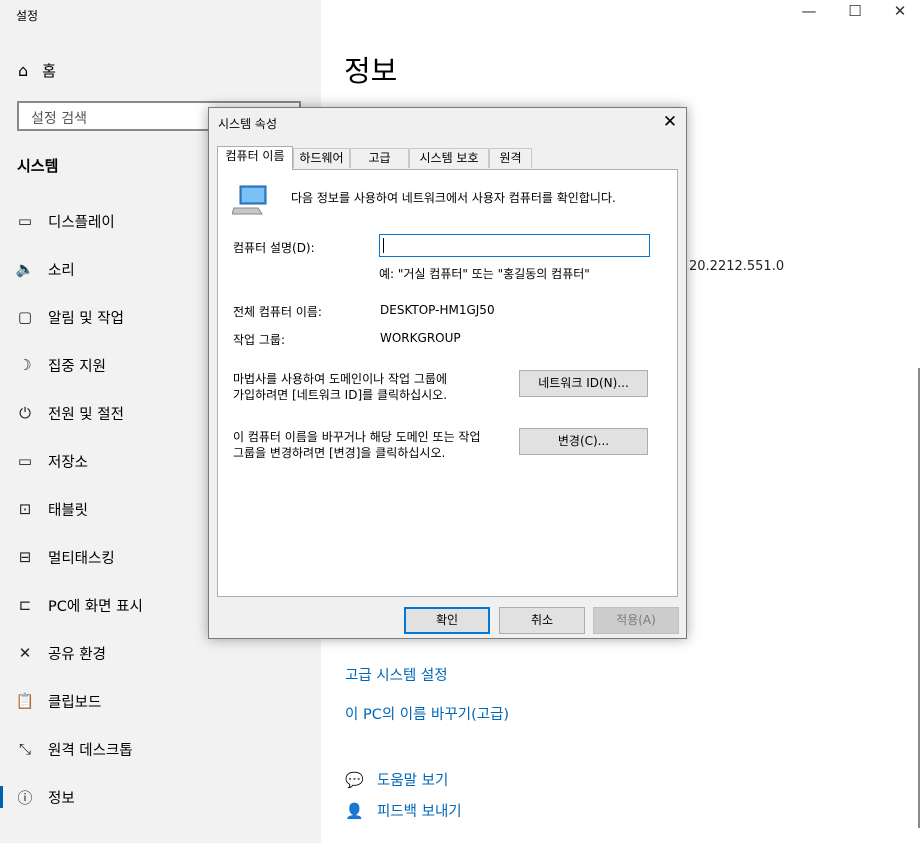  Describe the element at coordinates (25, 701) in the screenshot. I see `clipboard-icon: 📋` at that location.